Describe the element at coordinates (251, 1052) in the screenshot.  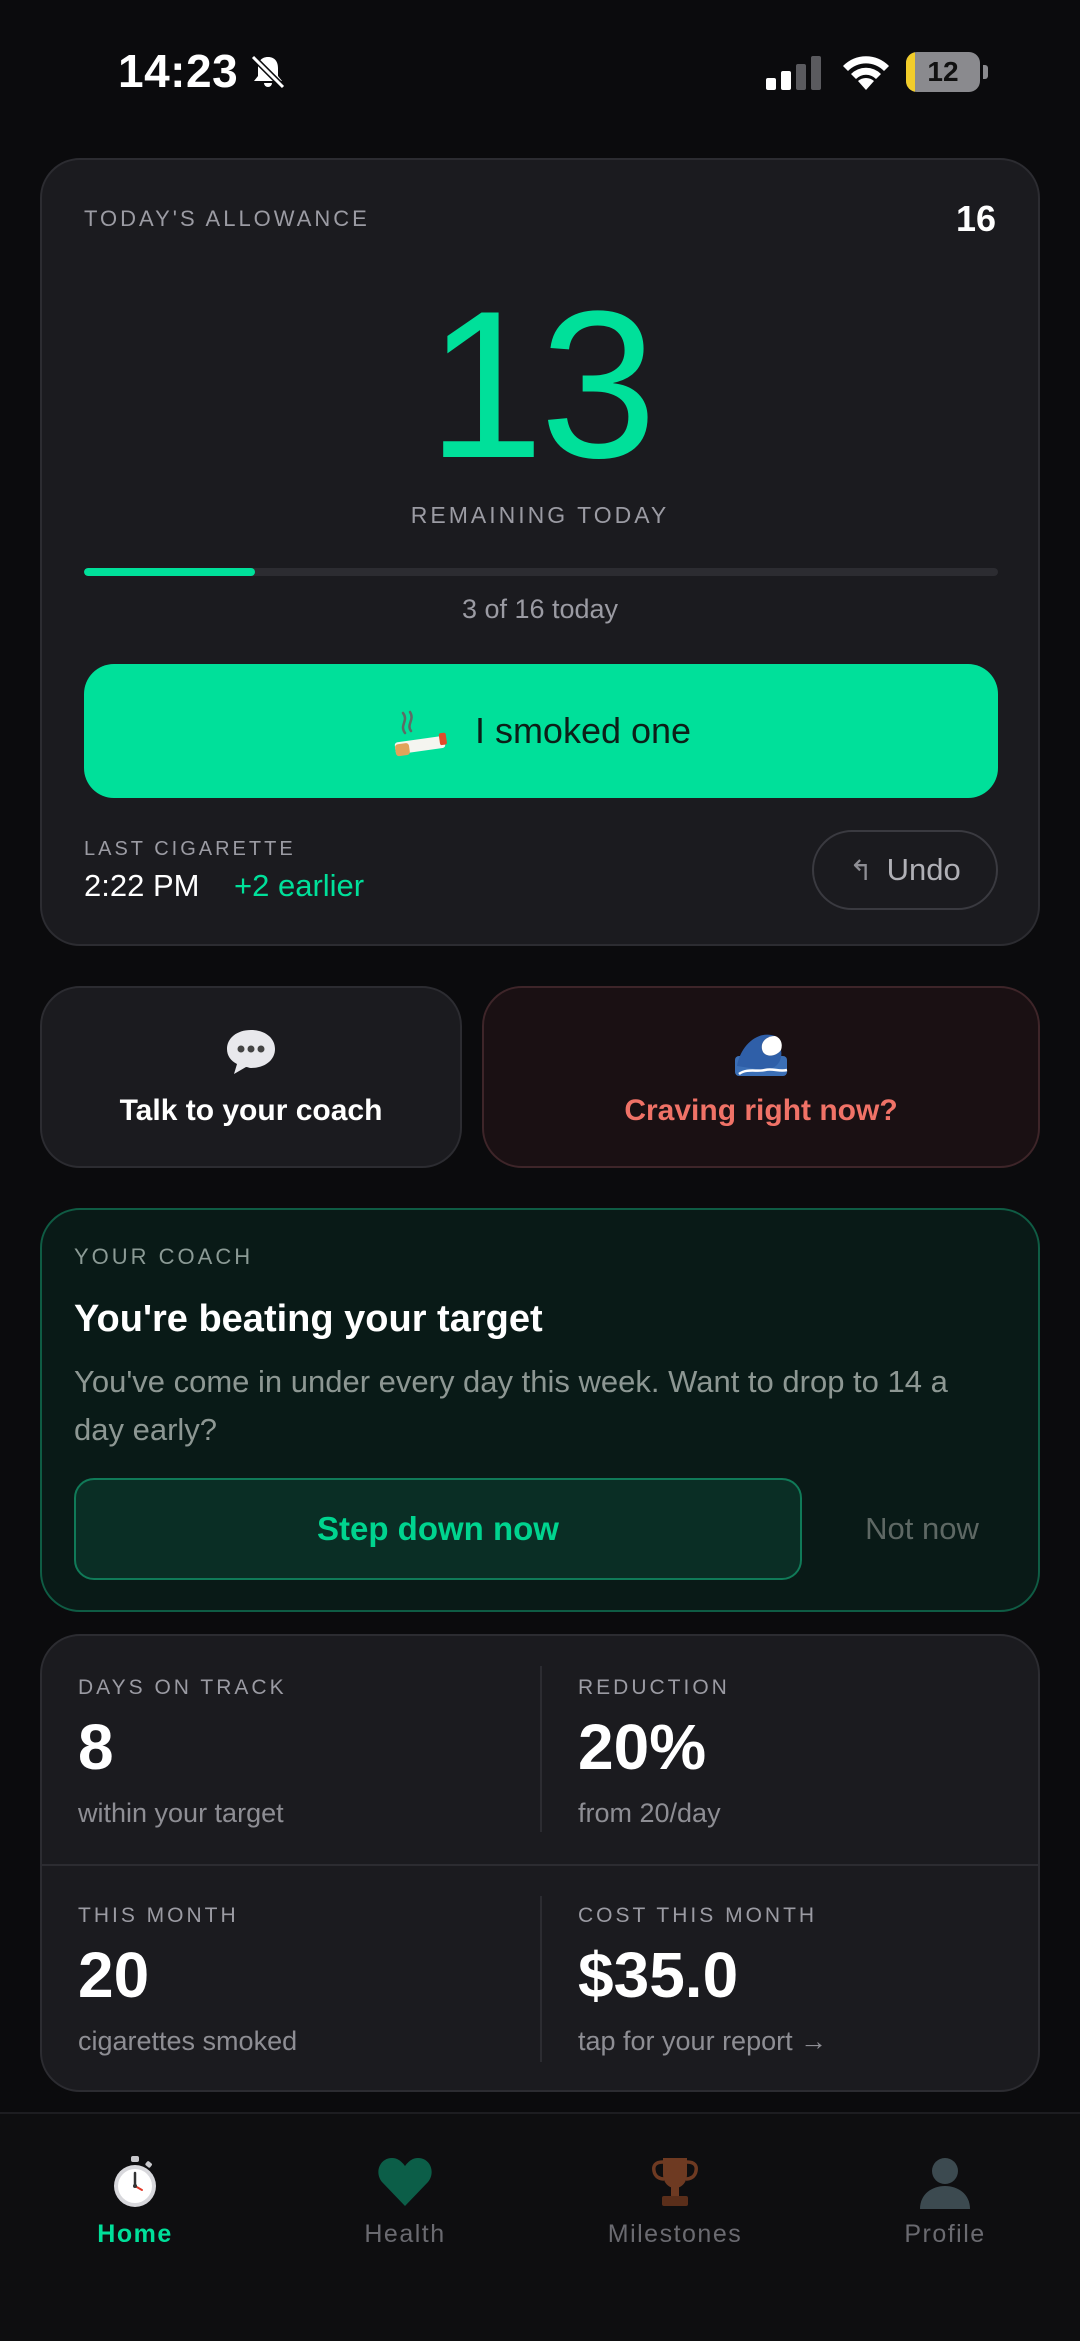
I see `speech-bubble-icon` at that location.